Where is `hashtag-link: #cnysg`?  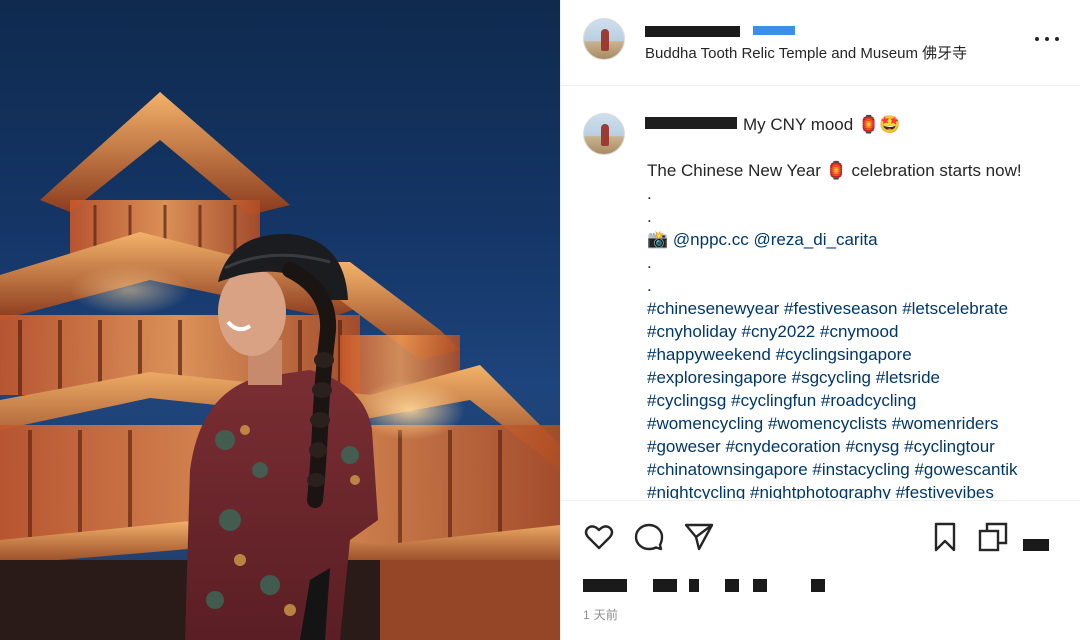 hashtag-link: #cnysg is located at coordinates (873, 446).